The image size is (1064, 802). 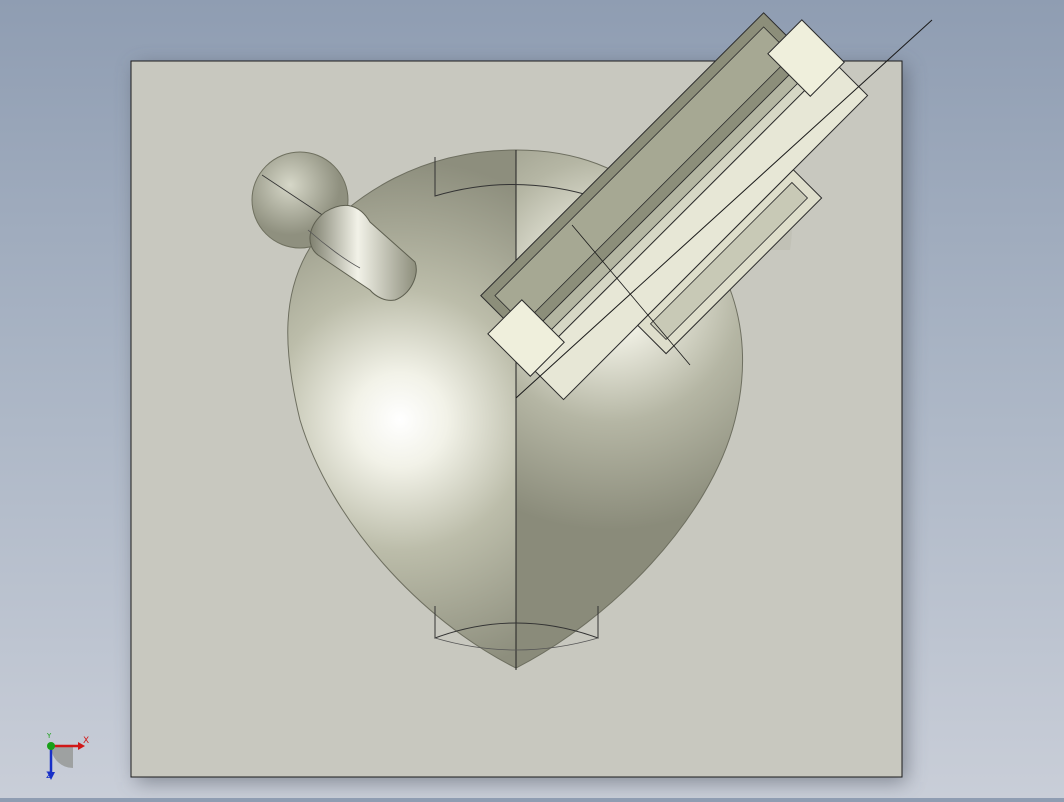 What do you see at coordinates (49, 736) in the screenshot?
I see `triad-y-label: Y` at bounding box center [49, 736].